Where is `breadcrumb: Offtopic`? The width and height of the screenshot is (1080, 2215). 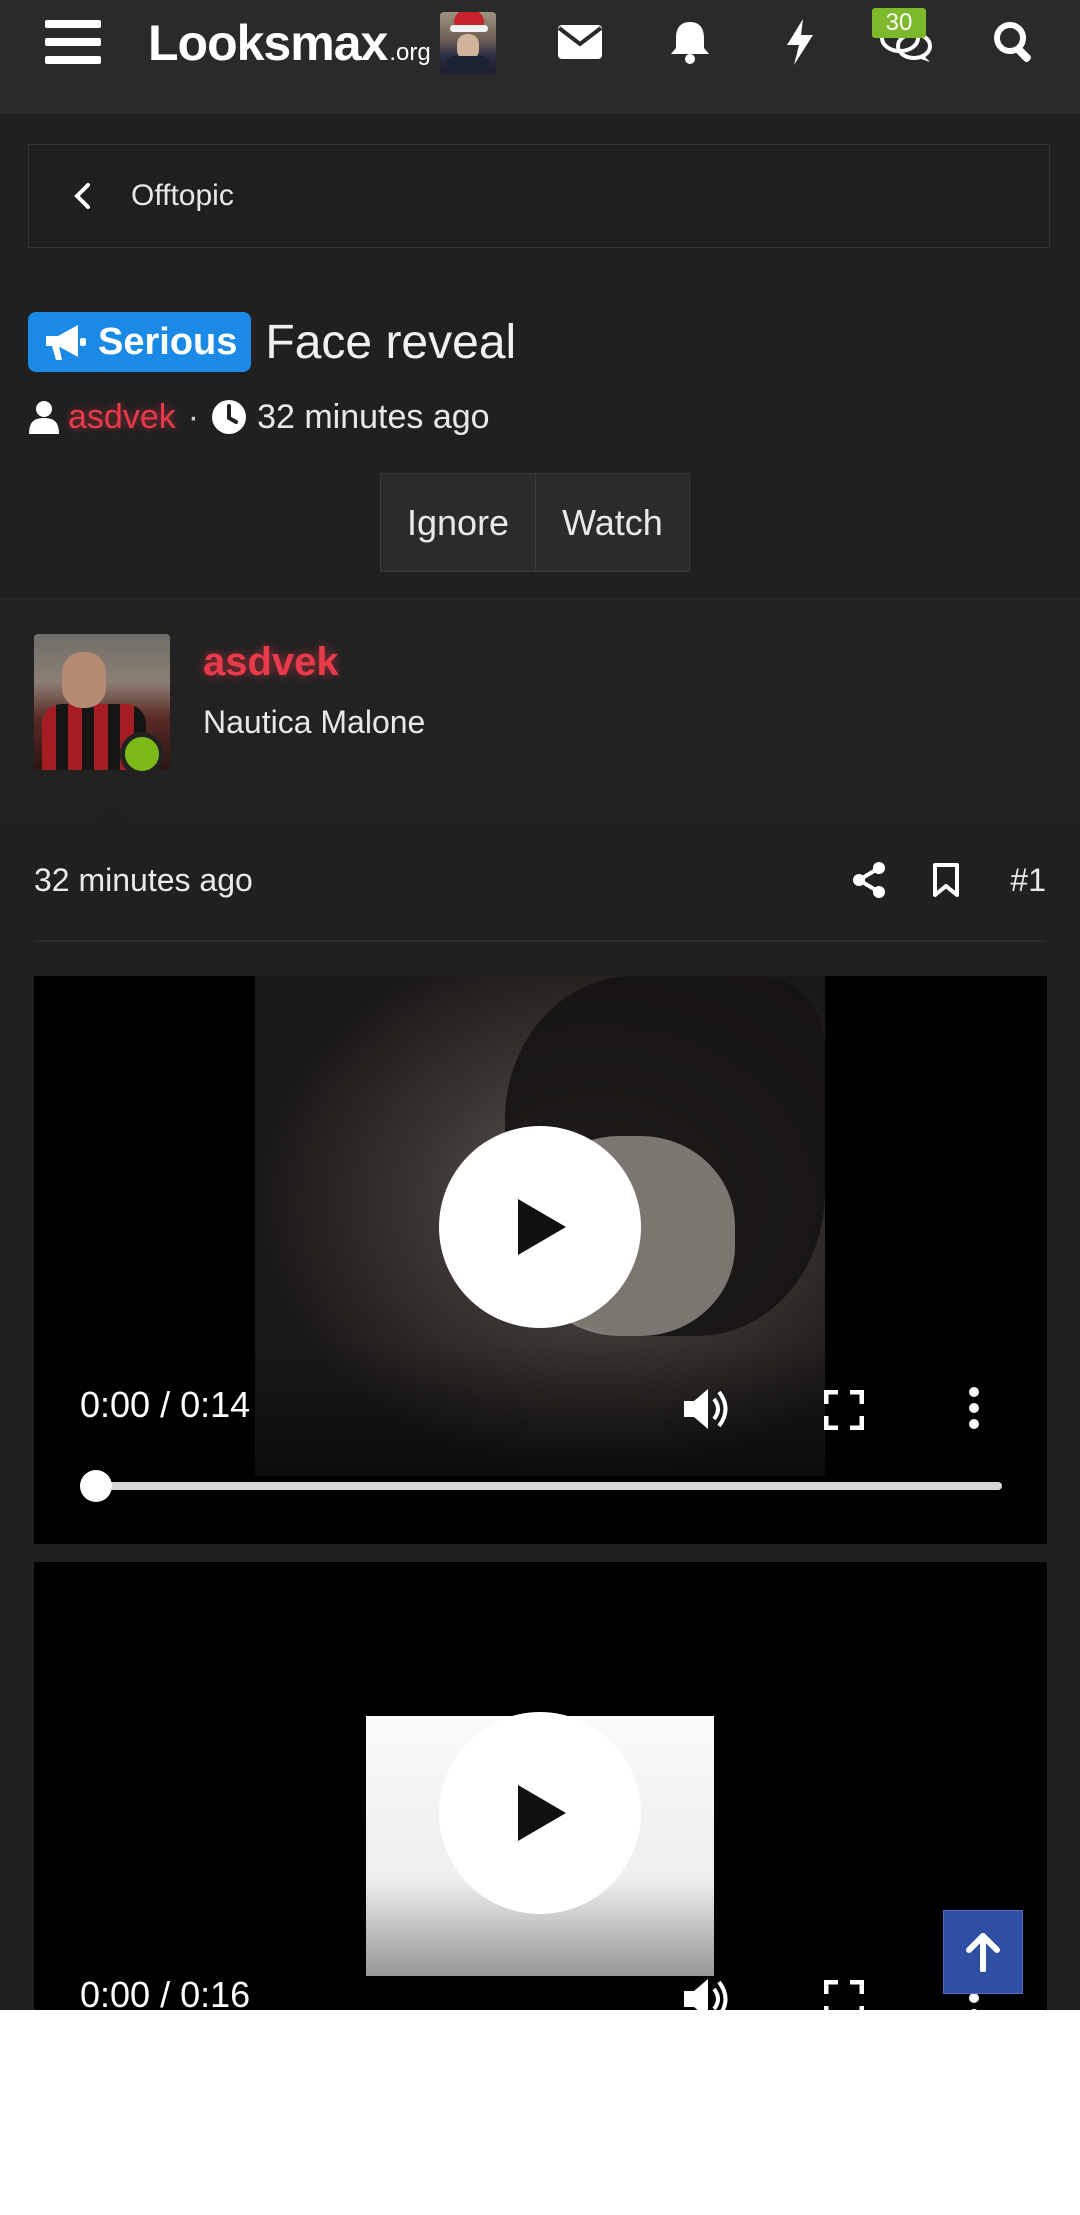
breadcrumb: Offtopic is located at coordinates (539, 196).